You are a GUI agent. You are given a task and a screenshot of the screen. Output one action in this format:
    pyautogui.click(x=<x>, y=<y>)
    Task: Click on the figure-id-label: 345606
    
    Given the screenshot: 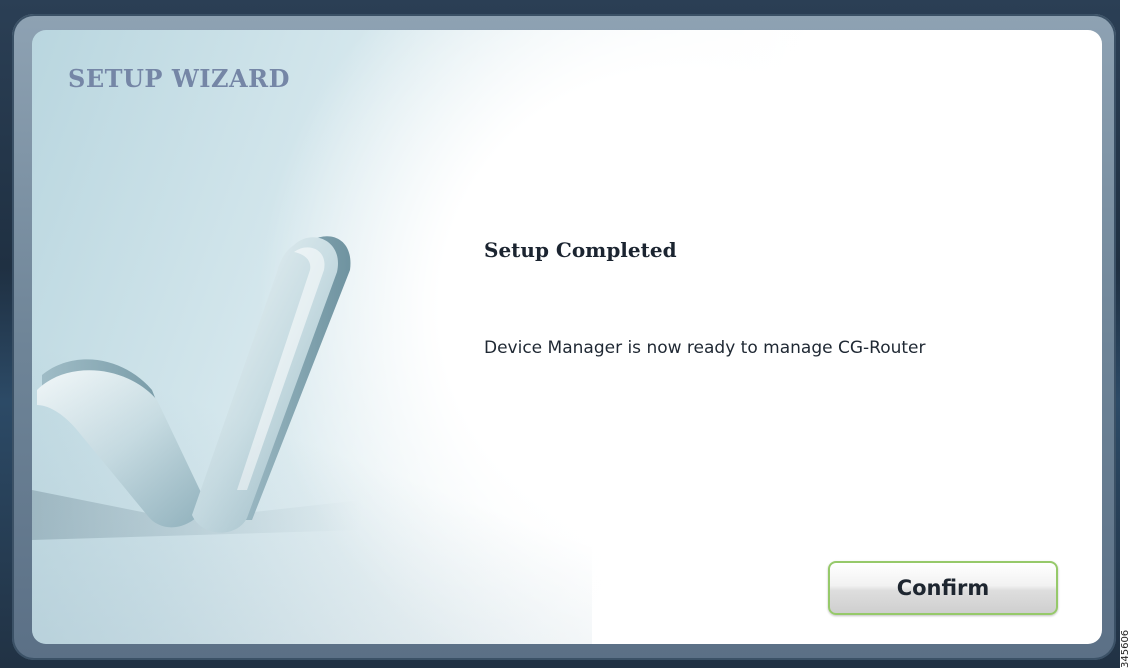 What is the action you would take?
    pyautogui.click(x=1125, y=648)
    